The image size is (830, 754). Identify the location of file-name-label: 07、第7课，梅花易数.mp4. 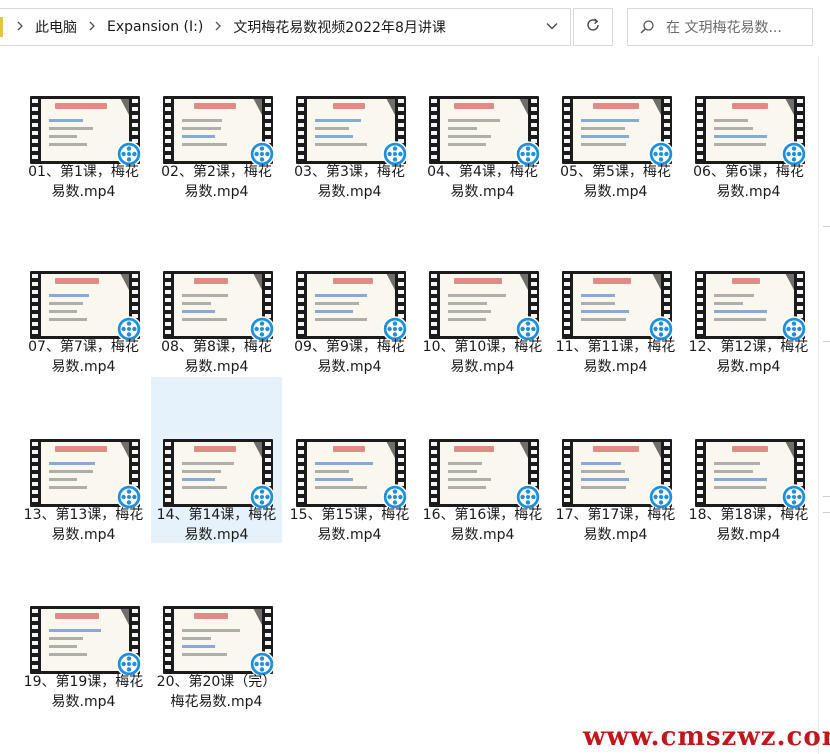
(83, 357).